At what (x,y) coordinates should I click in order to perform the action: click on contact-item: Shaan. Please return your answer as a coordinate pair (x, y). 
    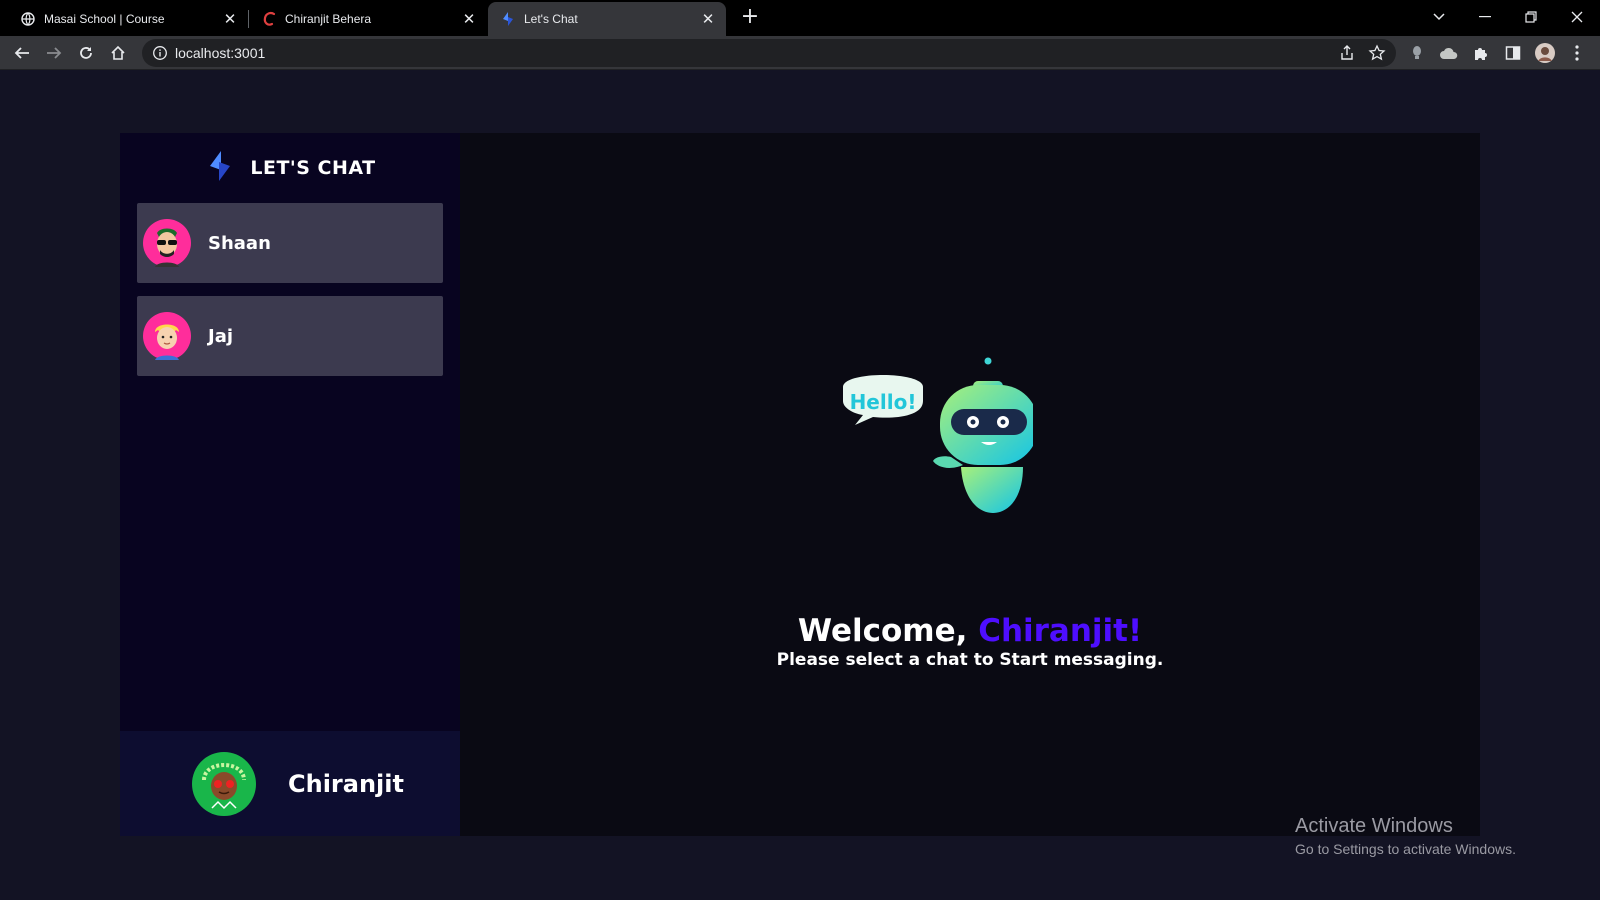
    Looking at the image, I should click on (290, 243).